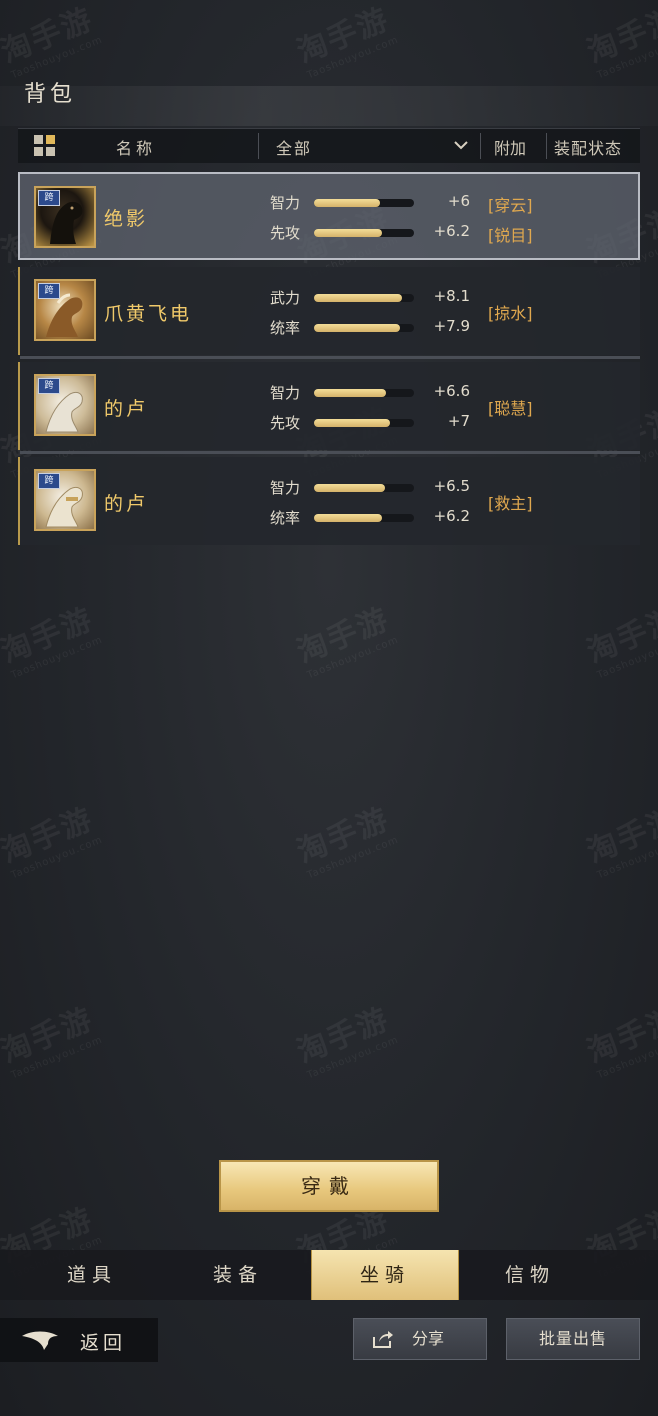  What do you see at coordinates (428, 1338) in the screenshot?
I see `share-label: 分享` at bounding box center [428, 1338].